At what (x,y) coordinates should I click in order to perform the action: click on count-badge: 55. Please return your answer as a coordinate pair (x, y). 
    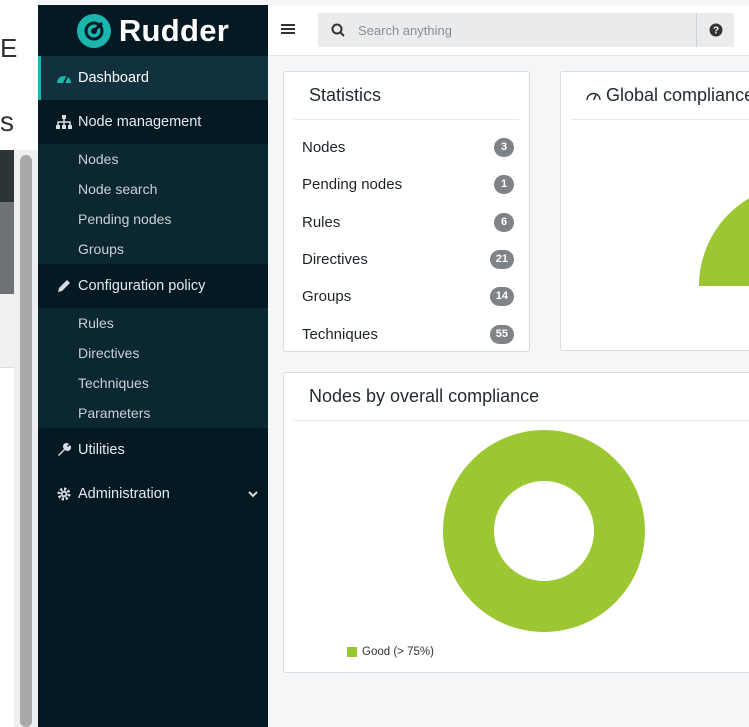
    Looking at the image, I should click on (501, 334).